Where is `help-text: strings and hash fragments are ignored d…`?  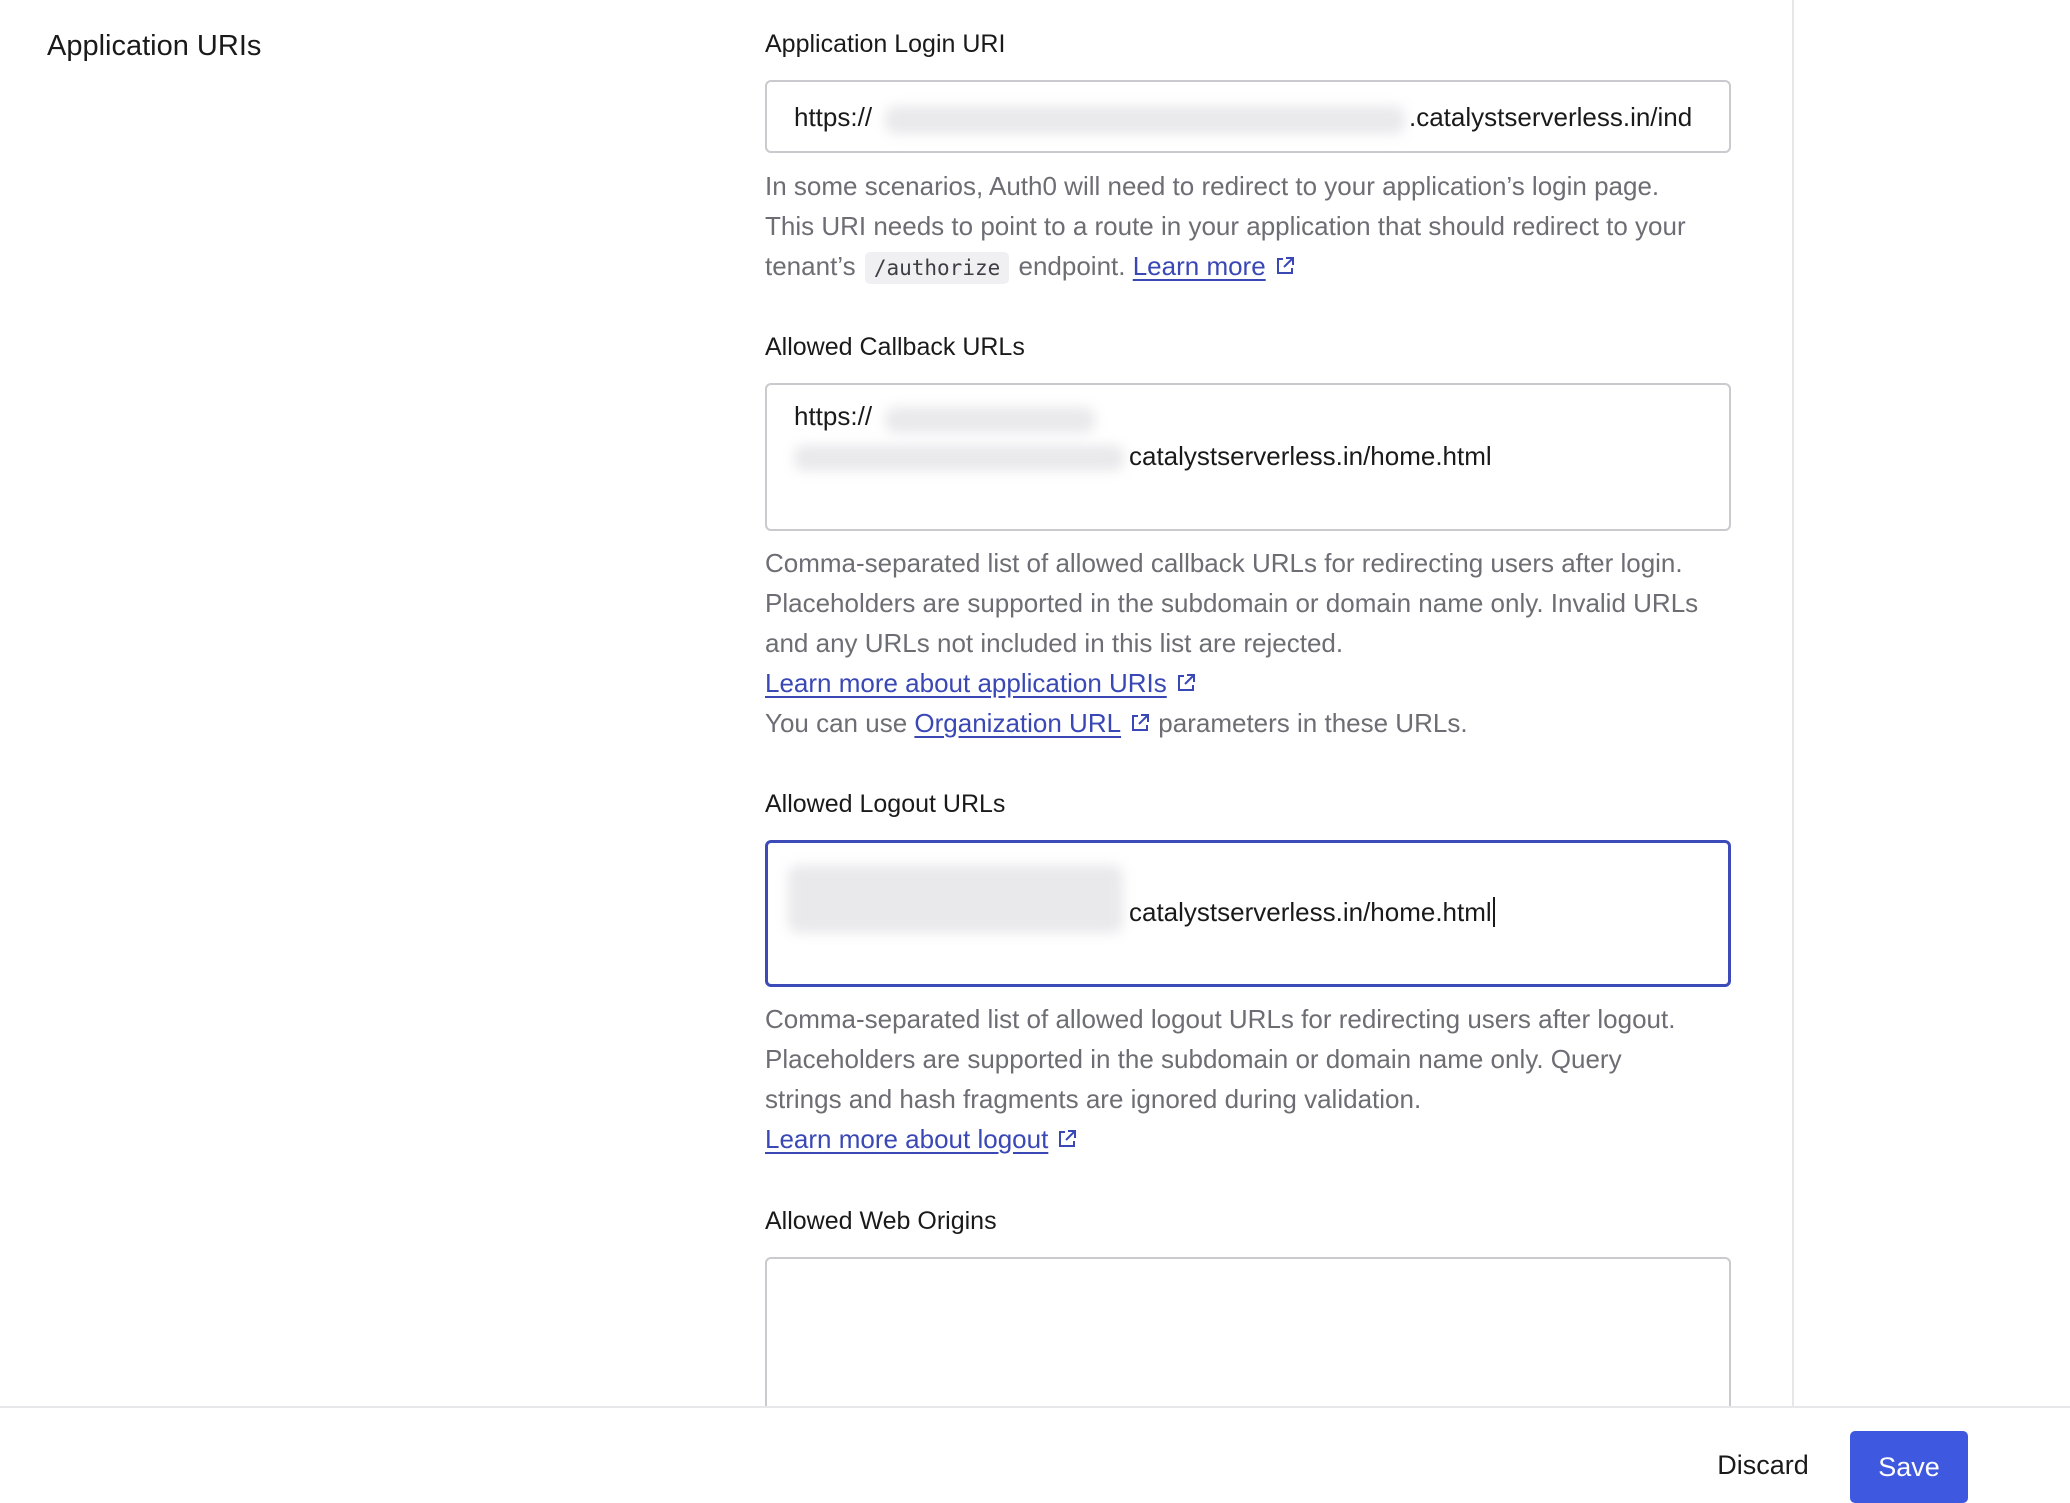
help-text: strings and hash fragments are ignored d… is located at coordinates (1093, 1099).